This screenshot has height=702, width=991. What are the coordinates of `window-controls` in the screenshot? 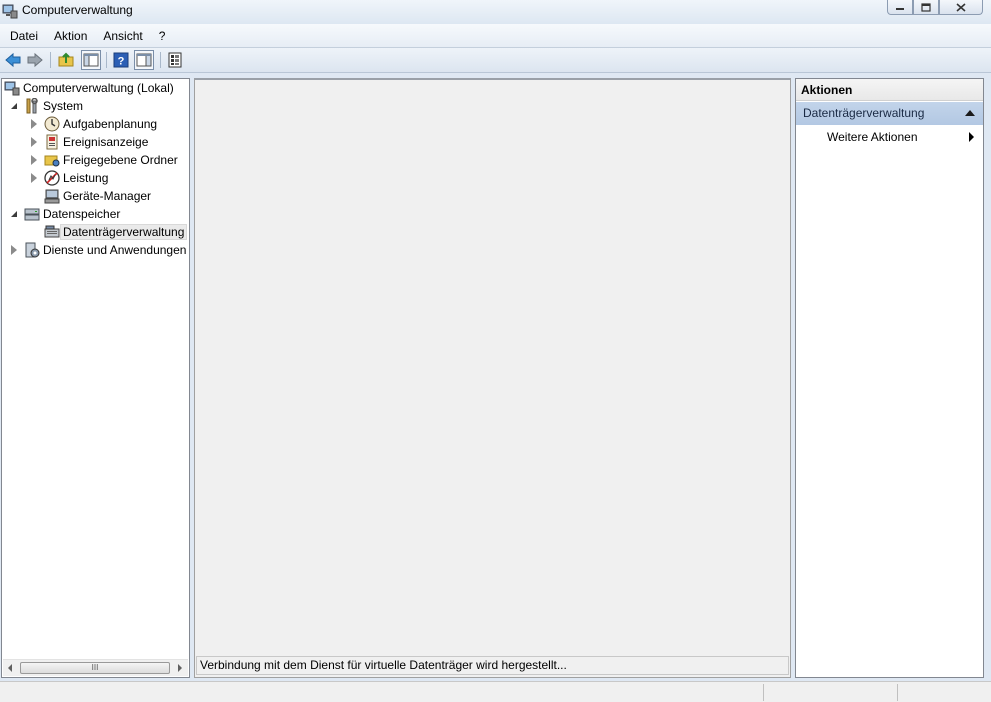 It's located at (935, 7).